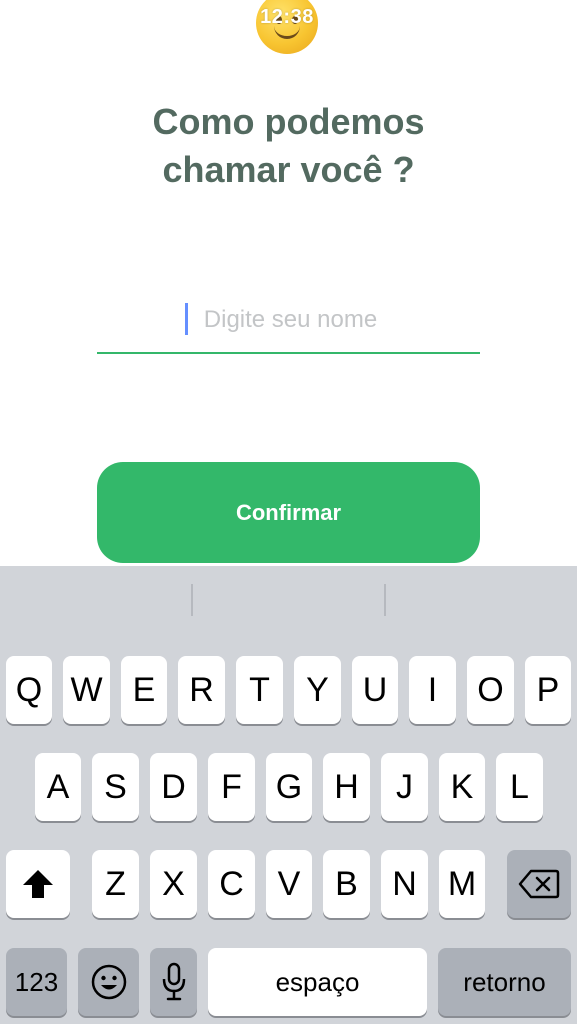 Image resolution: width=577 pixels, height=1024 pixels. Describe the element at coordinates (519, 787) in the screenshot. I see `key-l: L` at that location.